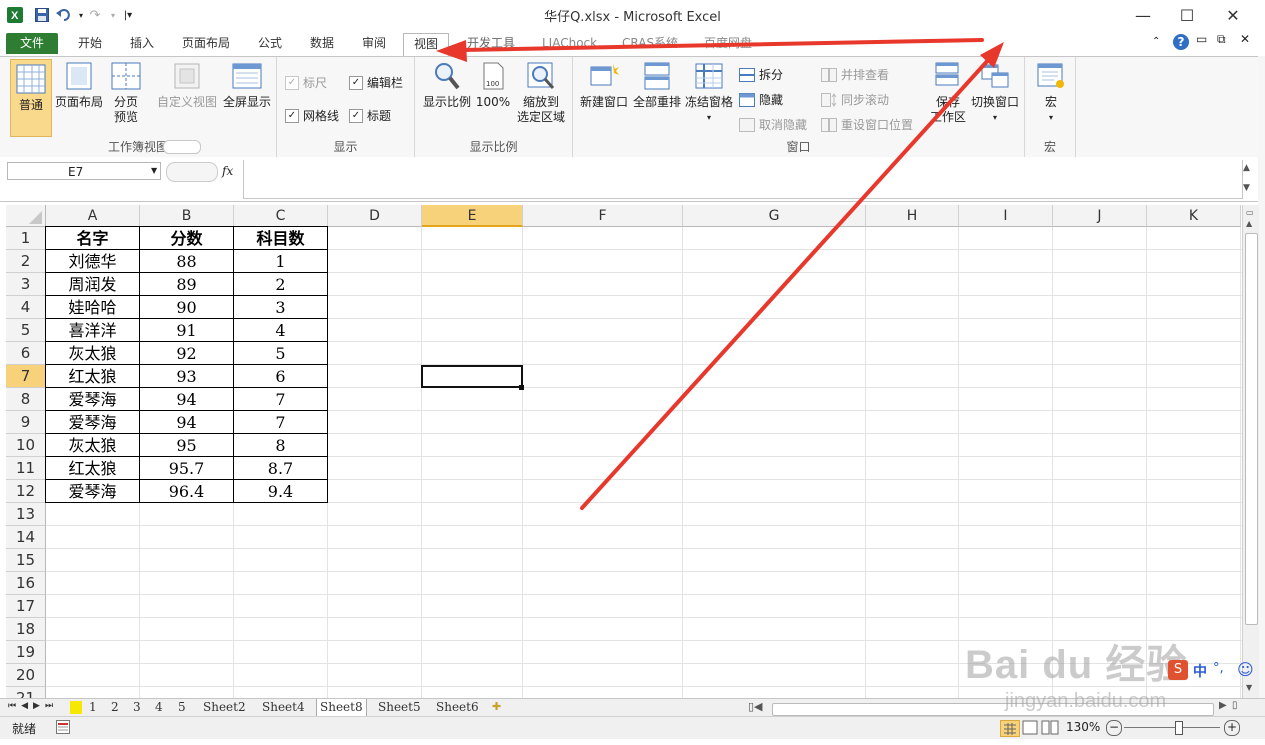 The height and width of the screenshot is (745, 1265). I want to click on zoom-to-selection-button: 缩放到 选定区域, so click(541, 93).